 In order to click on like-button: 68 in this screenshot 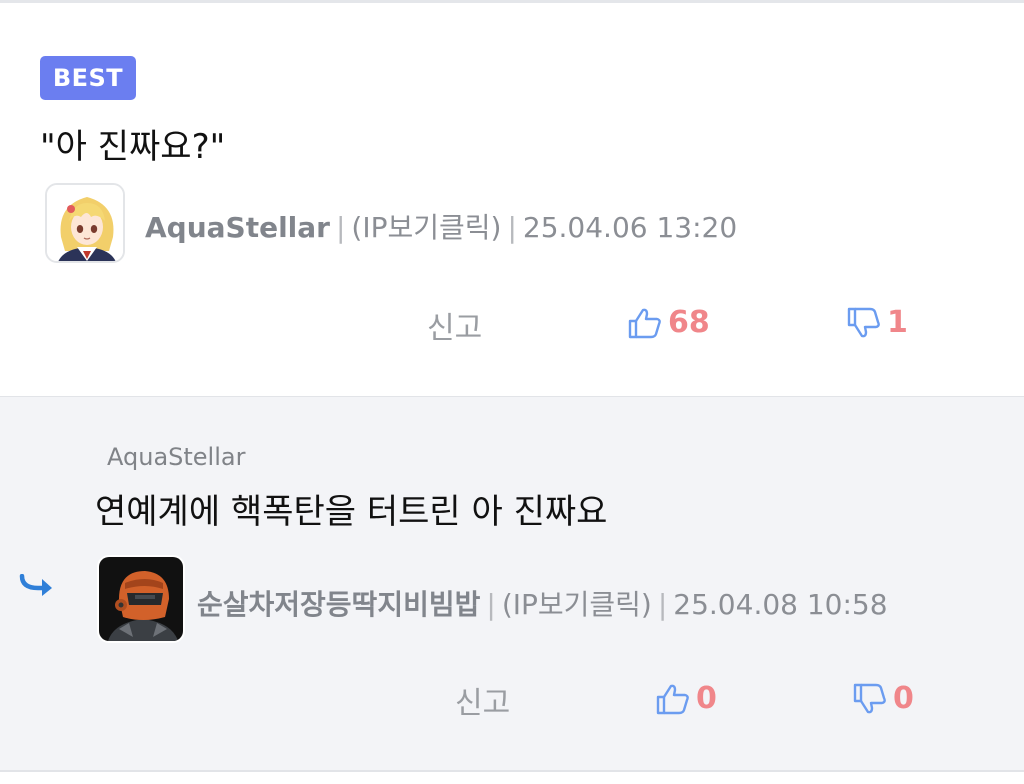, I will do `click(669, 322)`.